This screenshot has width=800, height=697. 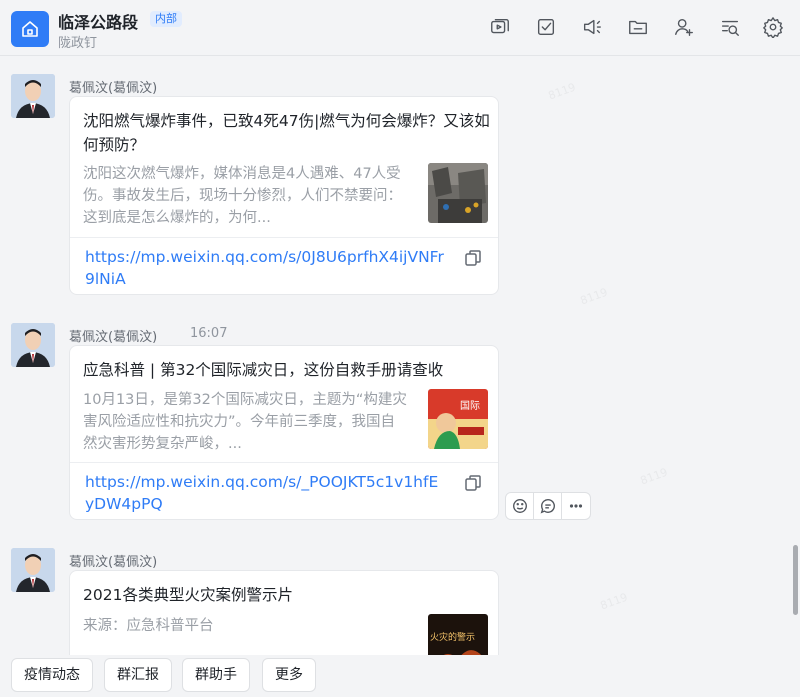 What do you see at coordinates (500, 27) in the screenshot?
I see `video-icon` at bounding box center [500, 27].